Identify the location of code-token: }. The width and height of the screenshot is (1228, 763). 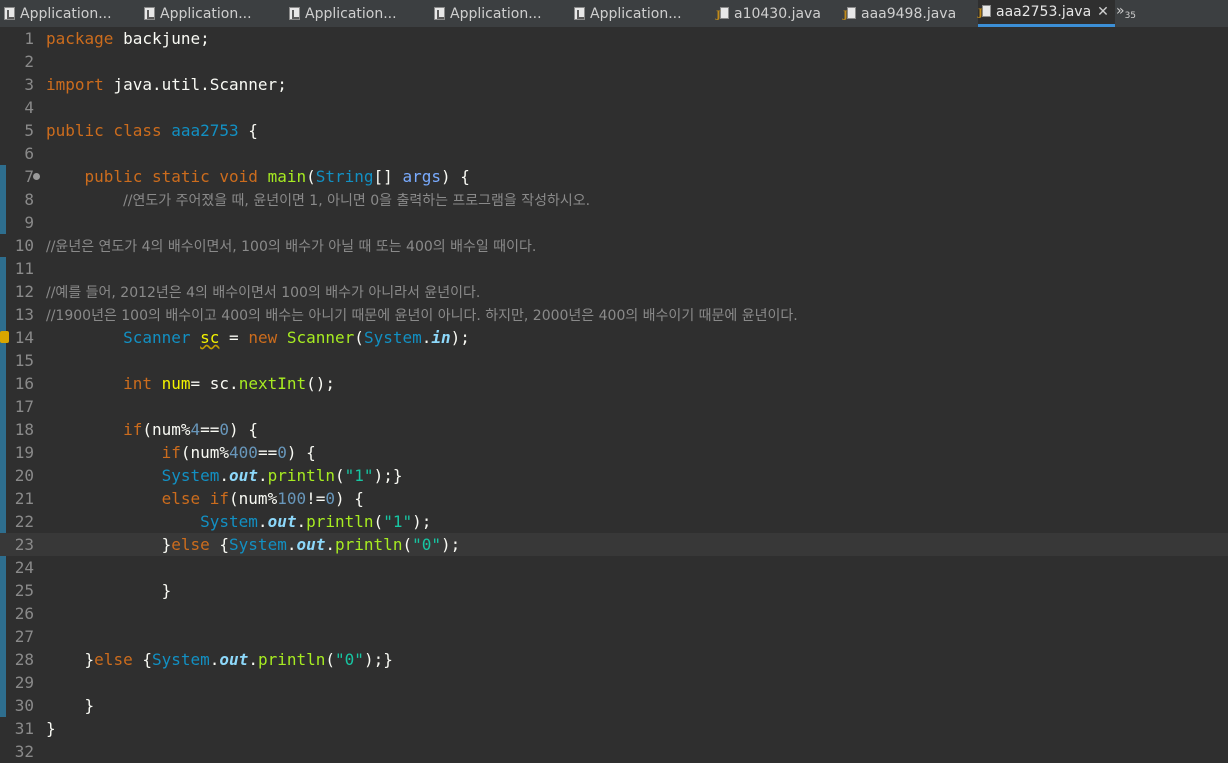
(109, 544).